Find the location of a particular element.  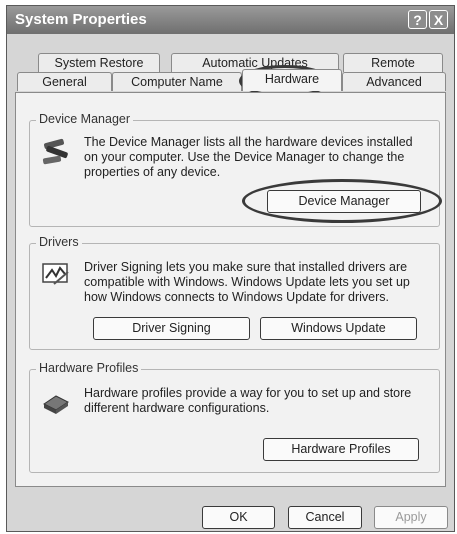

close-button: X is located at coordinates (438, 19).